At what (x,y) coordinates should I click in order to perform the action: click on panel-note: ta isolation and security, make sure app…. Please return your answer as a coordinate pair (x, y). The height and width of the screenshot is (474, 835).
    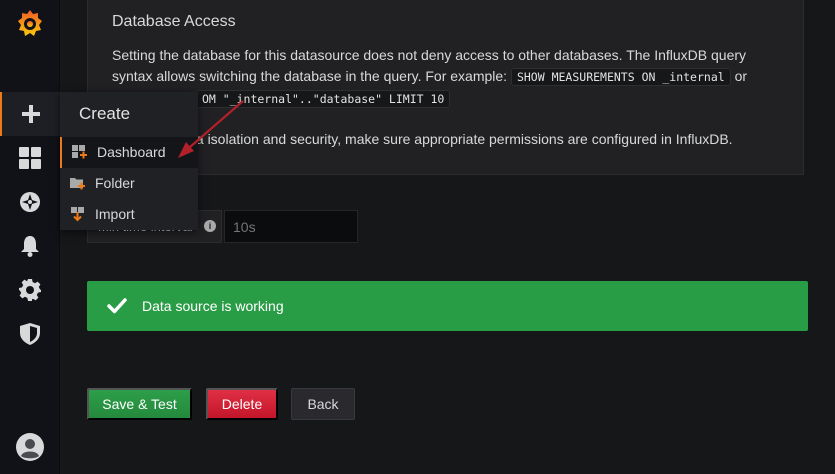
    Looking at the image, I should click on (452, 139).